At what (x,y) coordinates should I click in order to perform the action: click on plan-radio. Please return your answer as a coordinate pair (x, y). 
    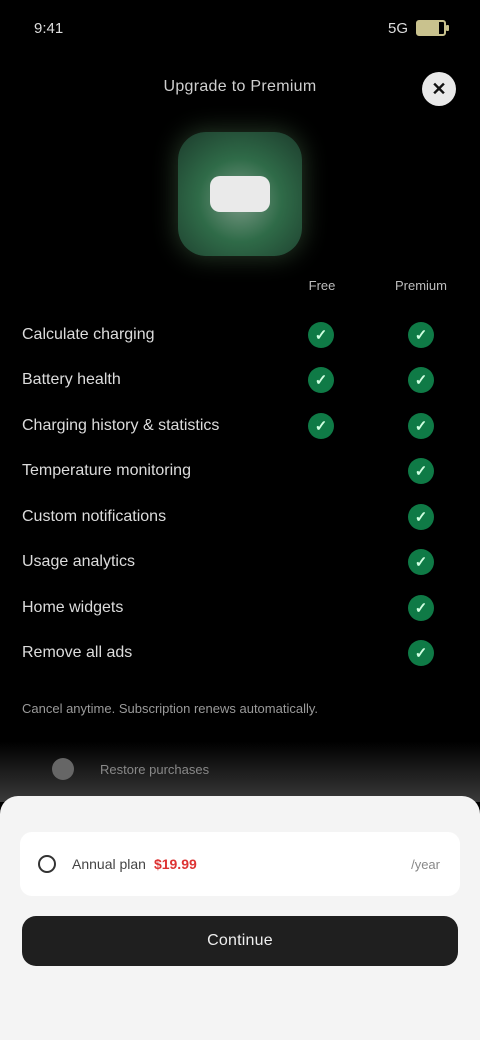
    Looking at the image, I should click on (47, 864).